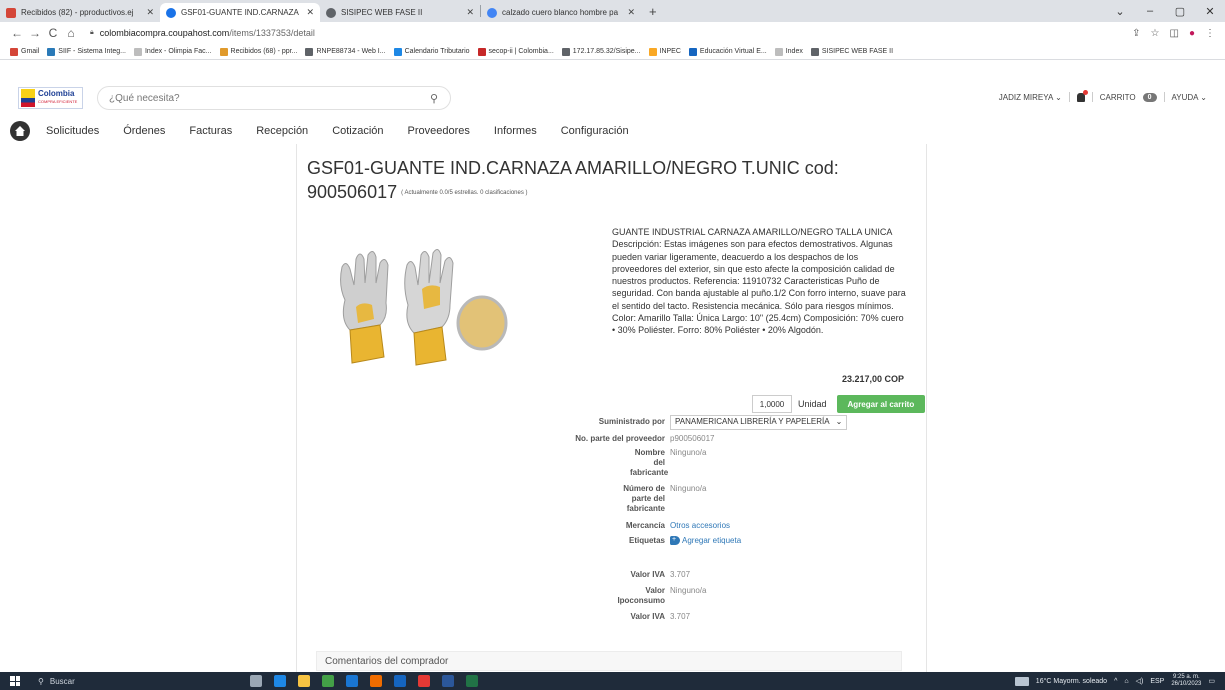 The width and height of the screenshot is (1225, 690). Describe the element at coordinates (1140, 681) in the screenshot. I see `volume-icon: ◁)` at that location.